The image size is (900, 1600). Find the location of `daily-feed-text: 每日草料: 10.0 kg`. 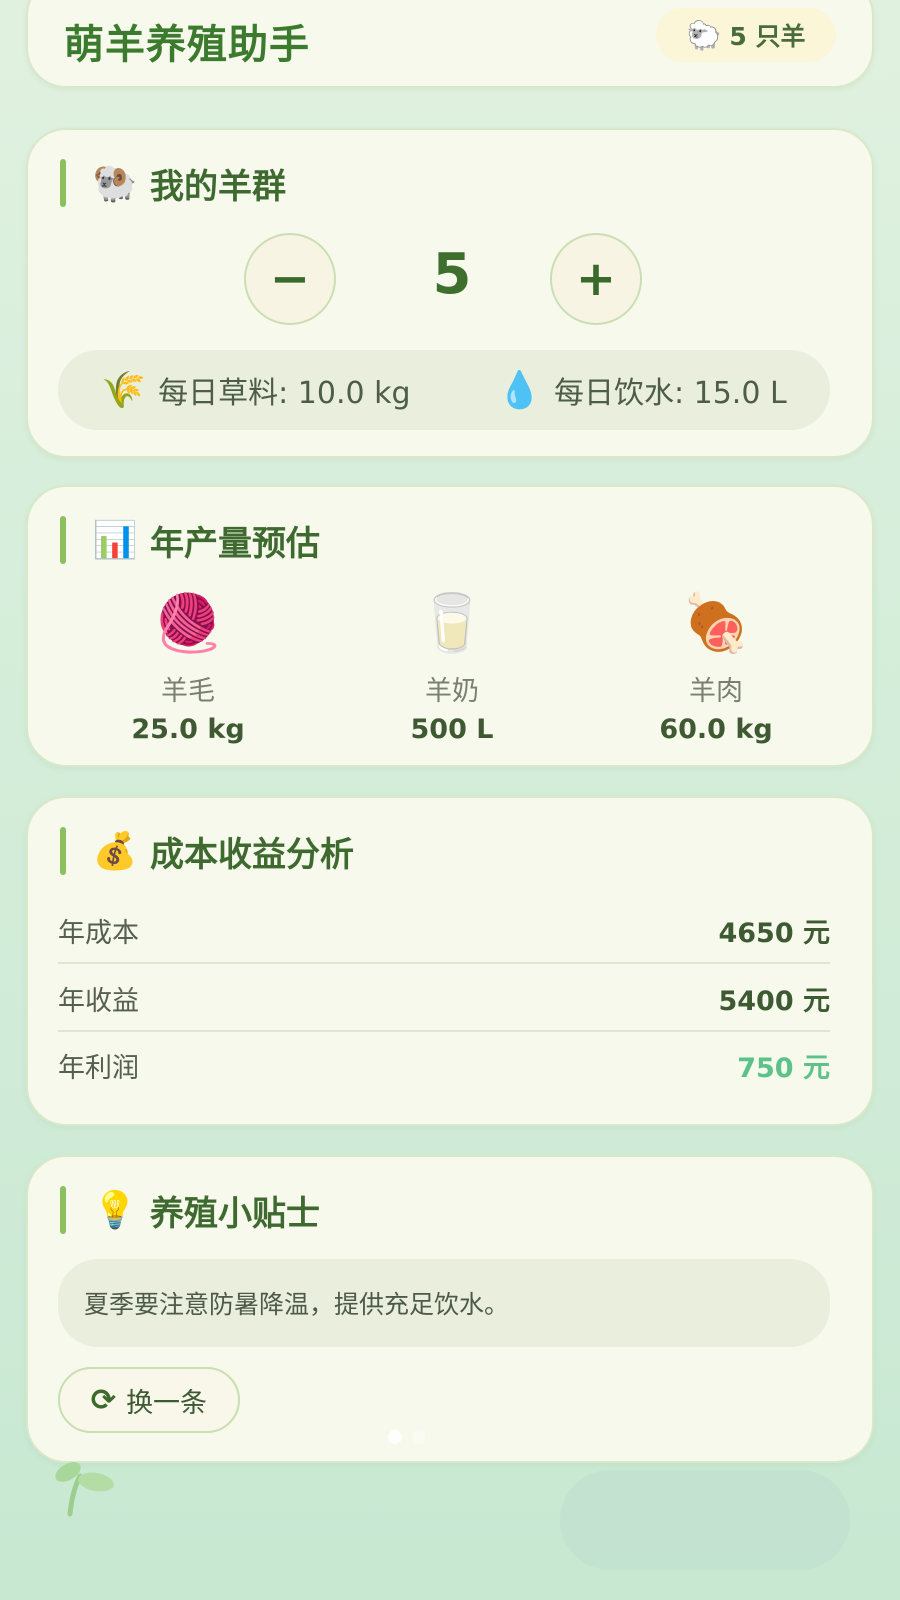

daily-feed-text: 每日草料: 10.0 kg is located at coordinates (284, 393).